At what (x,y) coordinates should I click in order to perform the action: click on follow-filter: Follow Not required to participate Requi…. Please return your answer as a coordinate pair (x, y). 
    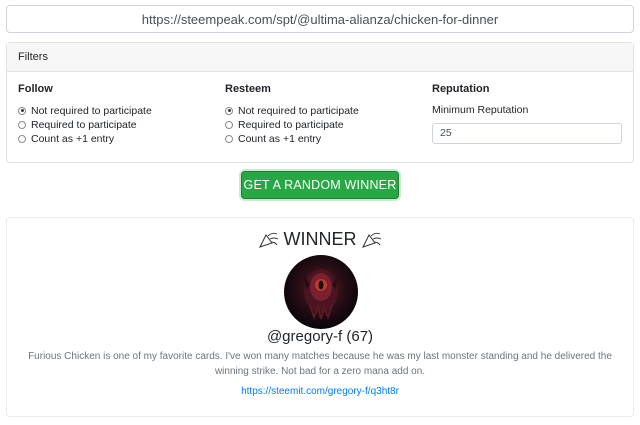
    Looking at the image, I should click on (85, 114).